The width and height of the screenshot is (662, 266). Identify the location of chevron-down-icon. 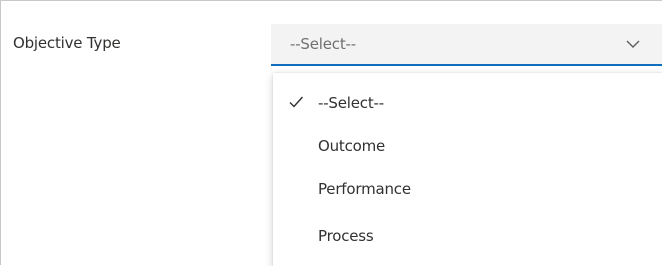
(633, 44).